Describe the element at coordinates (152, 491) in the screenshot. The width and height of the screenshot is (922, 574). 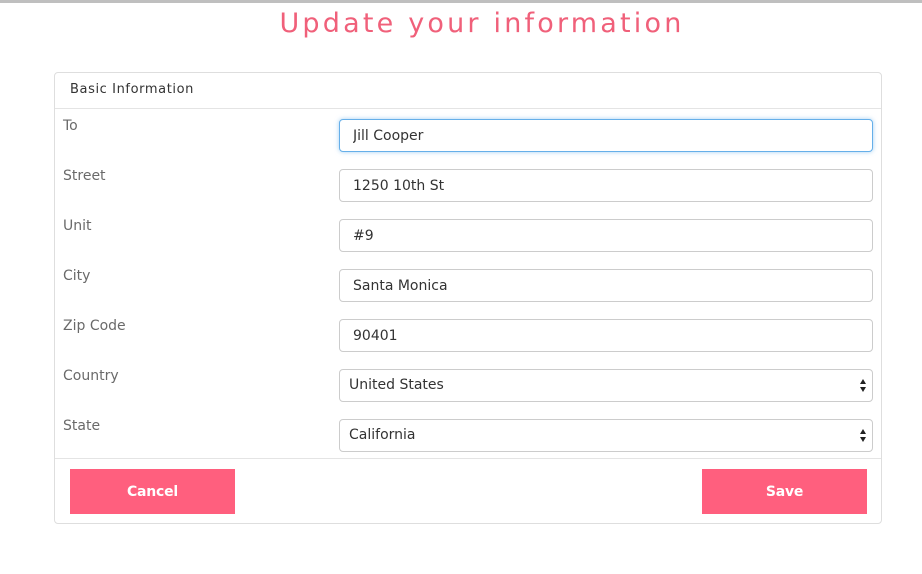
I see `cancel-button: Cancel` at that location.